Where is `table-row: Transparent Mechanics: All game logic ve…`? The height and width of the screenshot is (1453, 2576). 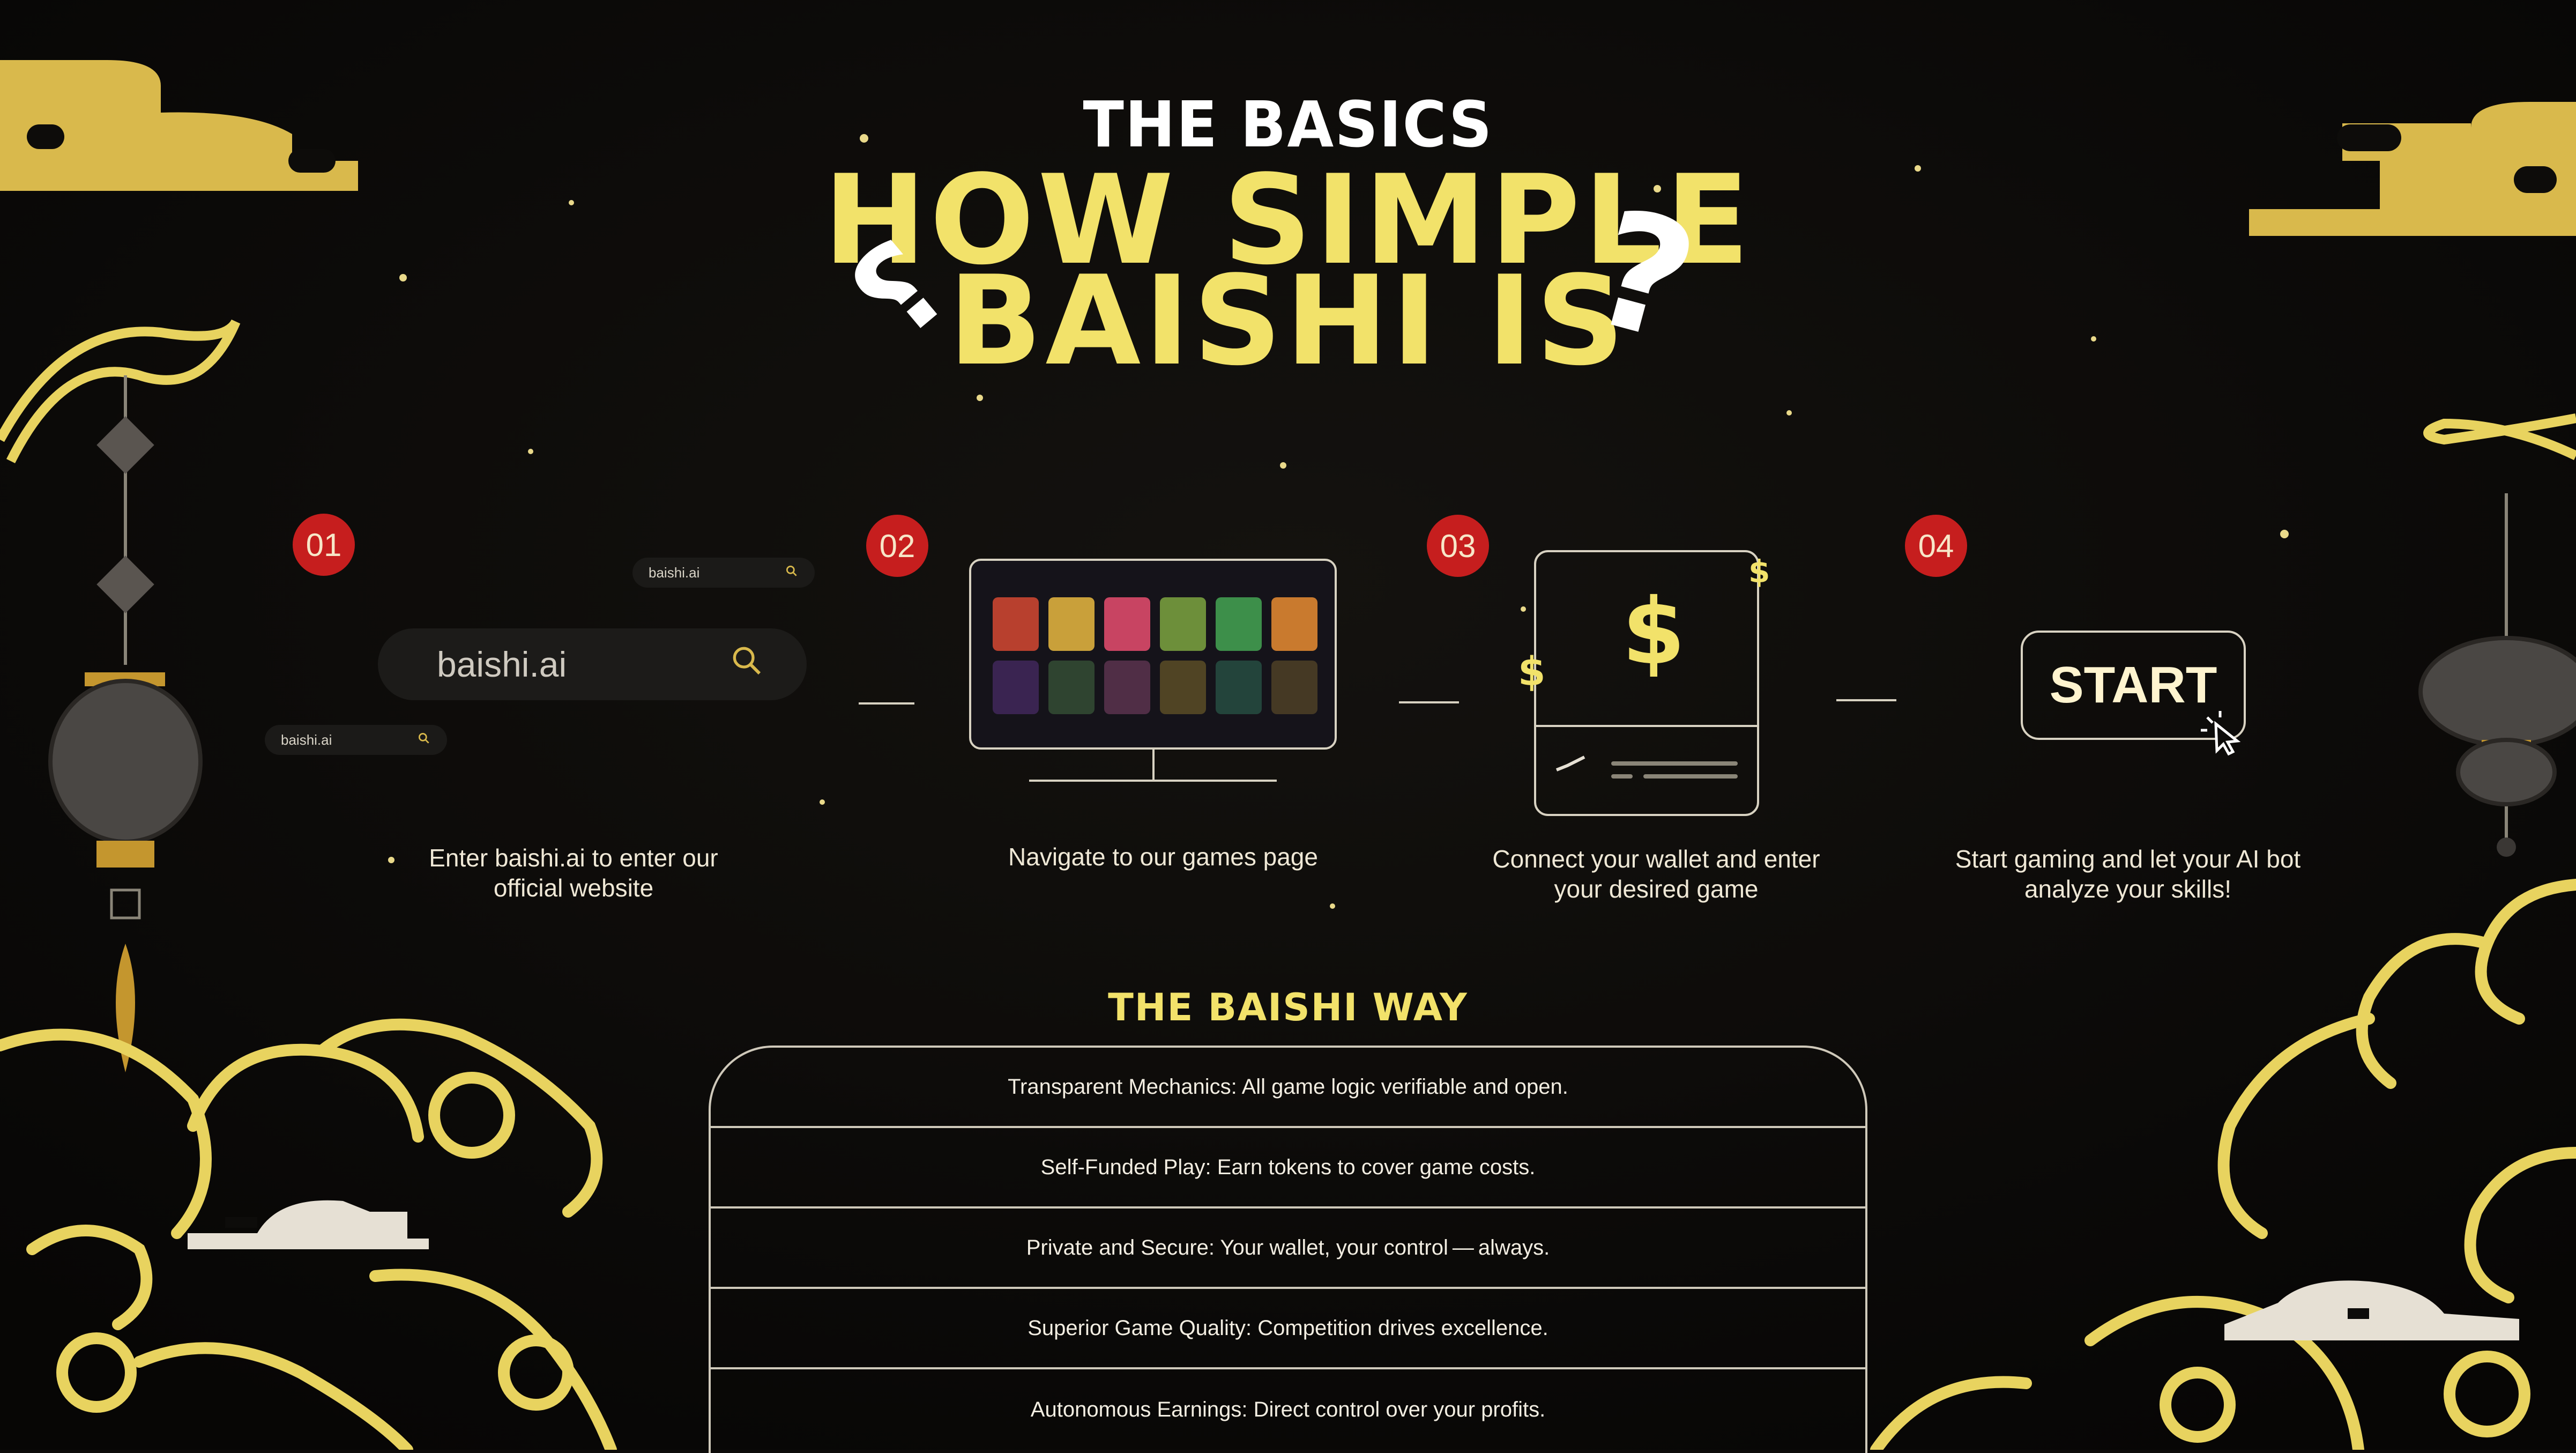
table-row: Transparent Mechanics: All game logic ve… is located at coordinates (1288, 1088).